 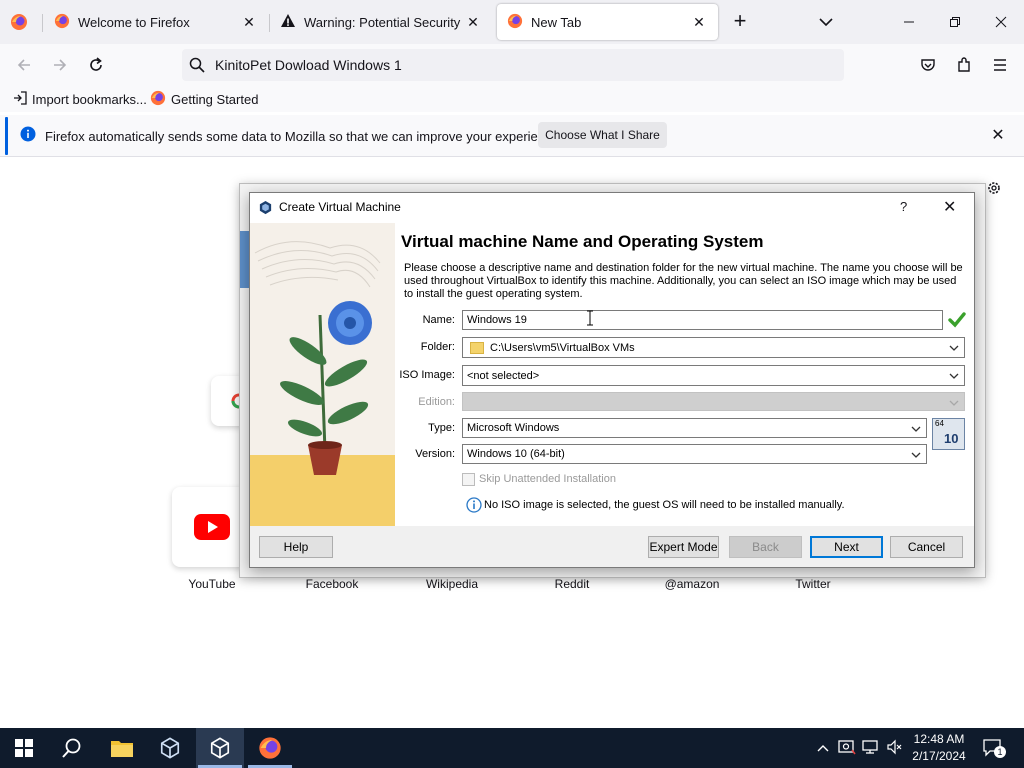 What do you see at coordinates (847, 748) in the screenshot?
I see `system-tray-app-icon` at bounding box center [847, 748].